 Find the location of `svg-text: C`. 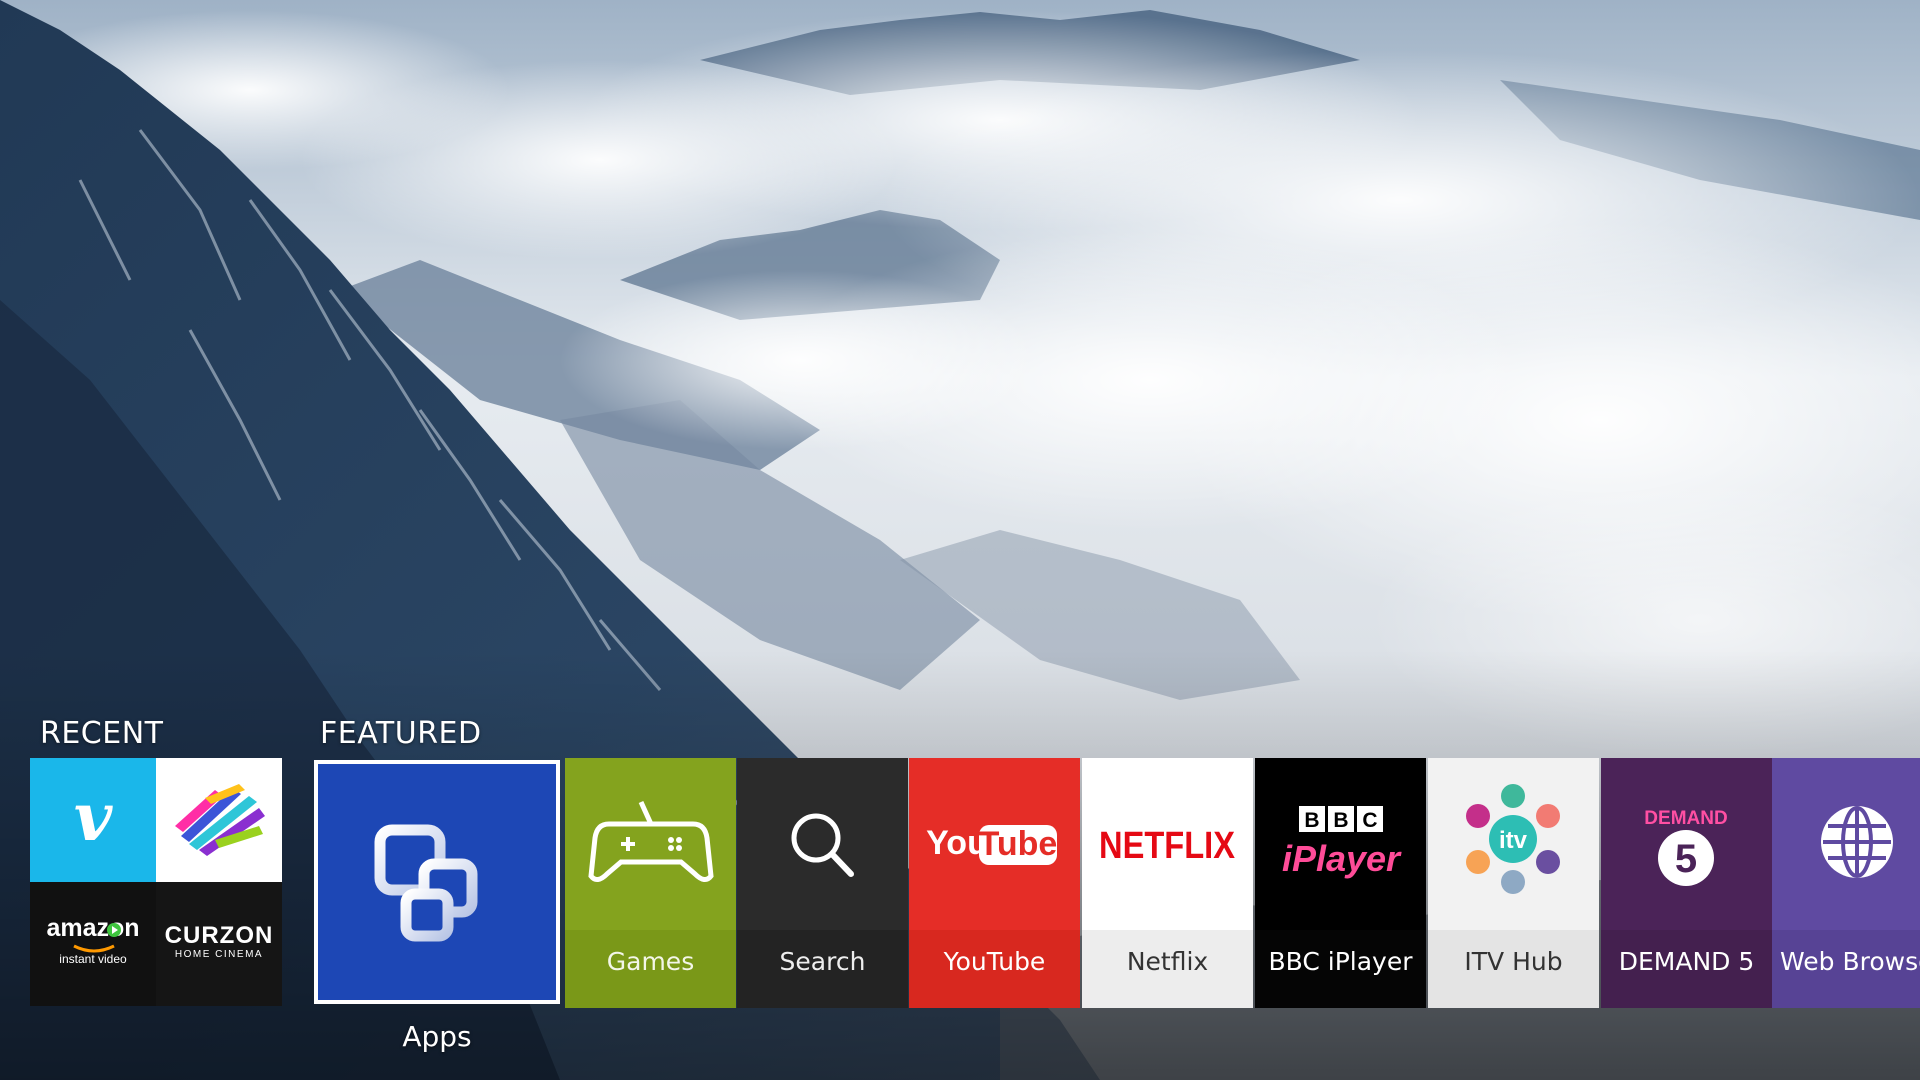

svg-text: C is located at coordinates (1369, 820).